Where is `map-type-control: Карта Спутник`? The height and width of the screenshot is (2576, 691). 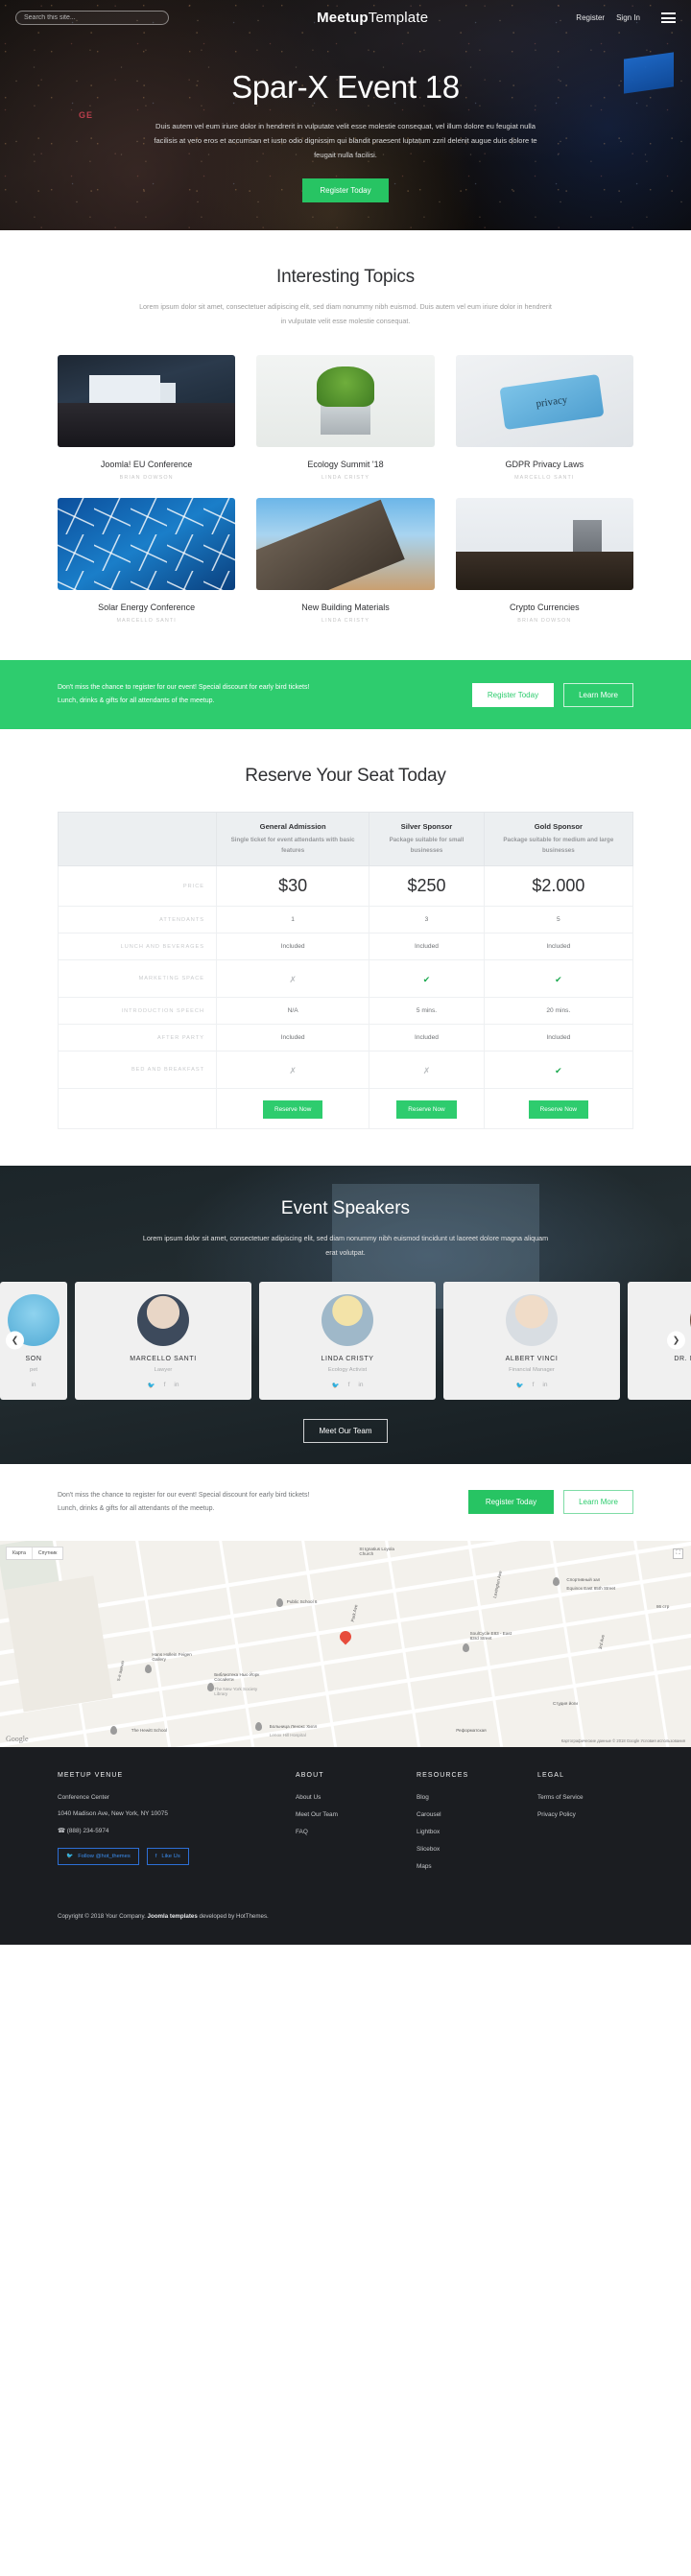
map-type-control: Карта Спутник is located at coordinates (35, 1553).